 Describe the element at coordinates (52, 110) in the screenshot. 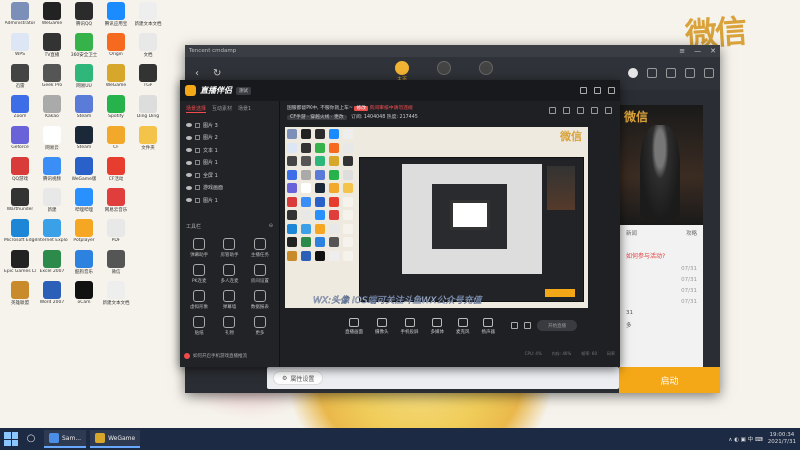

I see `desktop-icon: Kakao` at that location.